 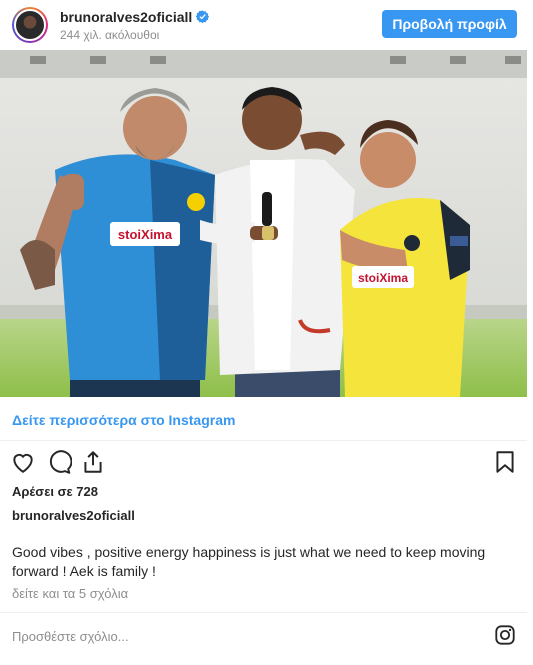 What do you see at coordinates (123, 420) in the screenshot?
I see `view-more-link: Δείτε περισσότερα στο Instagram` at bounding box center [123, 420].